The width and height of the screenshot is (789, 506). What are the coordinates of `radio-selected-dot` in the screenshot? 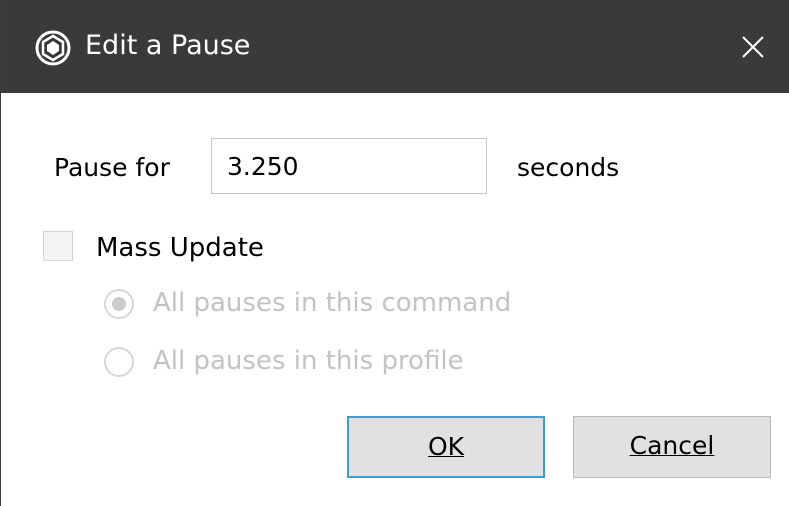 It's located at (119, 304).